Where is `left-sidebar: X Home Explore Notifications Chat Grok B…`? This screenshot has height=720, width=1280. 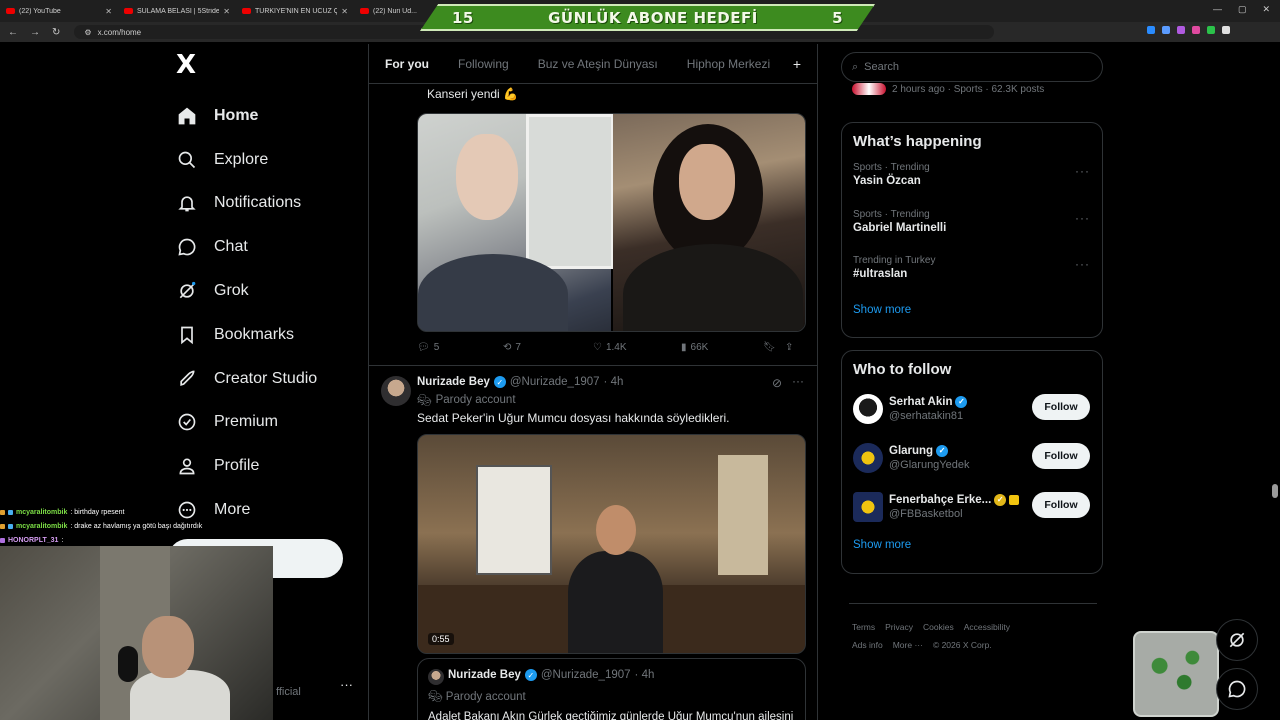 left-sidebar: X Home Explore Notifications Chat Grok B… is located at coordinates (265, 291).